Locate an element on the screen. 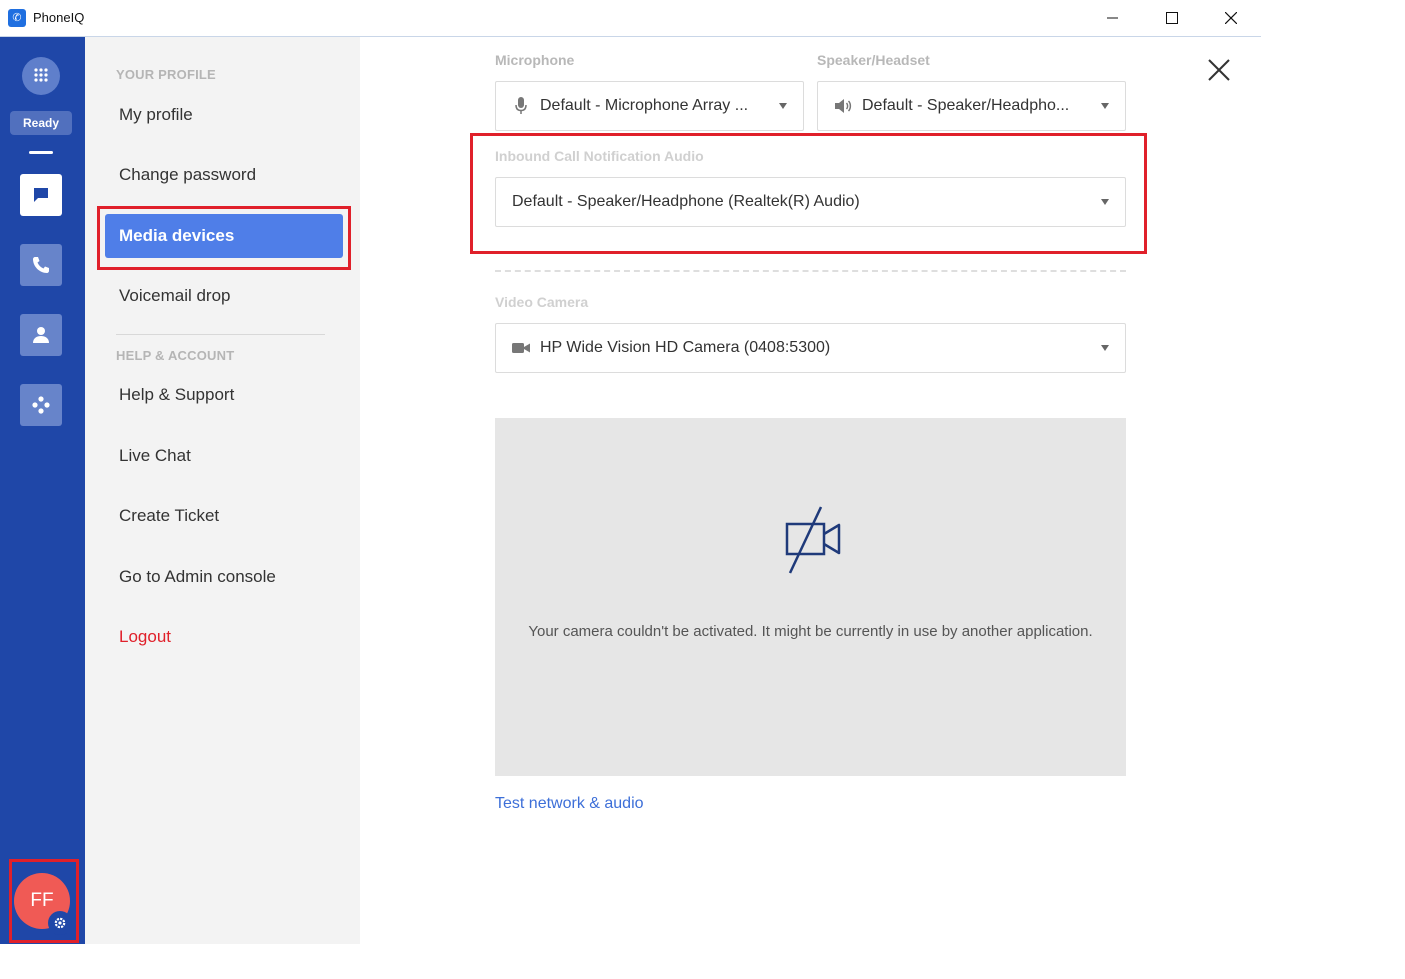 Image resolution: width=1405 pixels, height=979 pixels. minimize-button is located at coordinates (1113, 18).